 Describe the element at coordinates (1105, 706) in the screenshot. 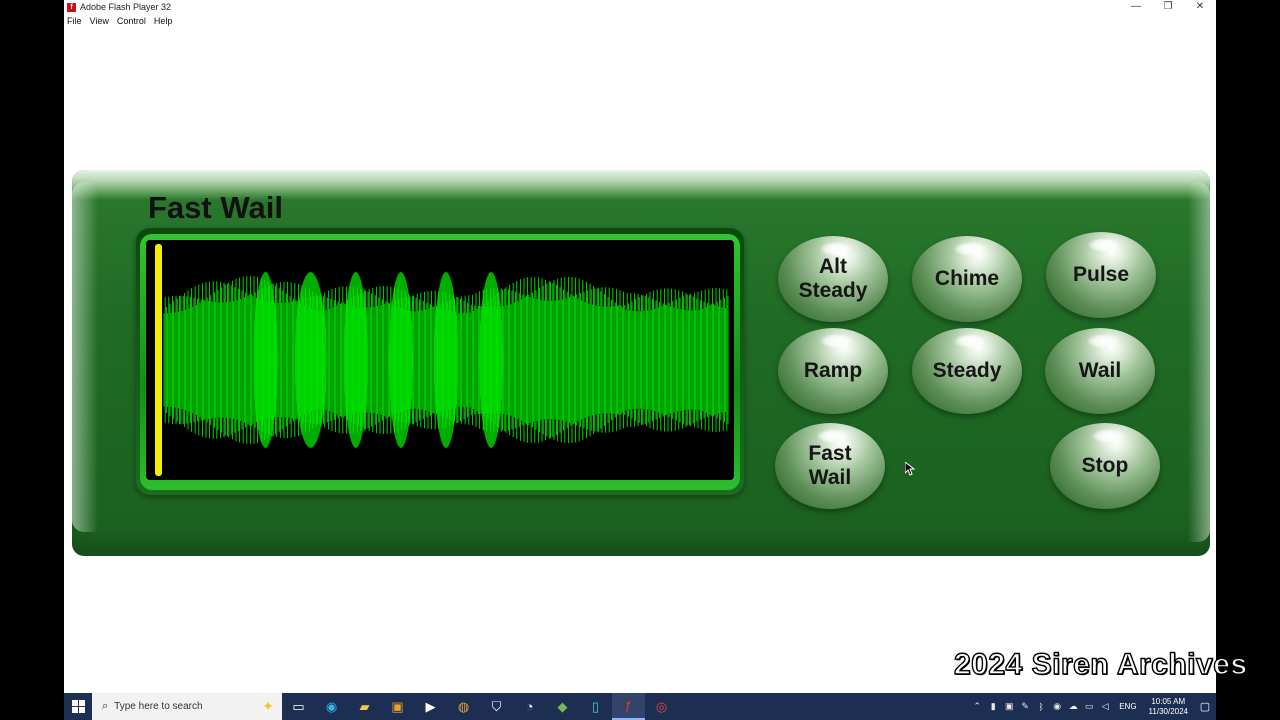

I see `volume-icon: ◁` at that location.